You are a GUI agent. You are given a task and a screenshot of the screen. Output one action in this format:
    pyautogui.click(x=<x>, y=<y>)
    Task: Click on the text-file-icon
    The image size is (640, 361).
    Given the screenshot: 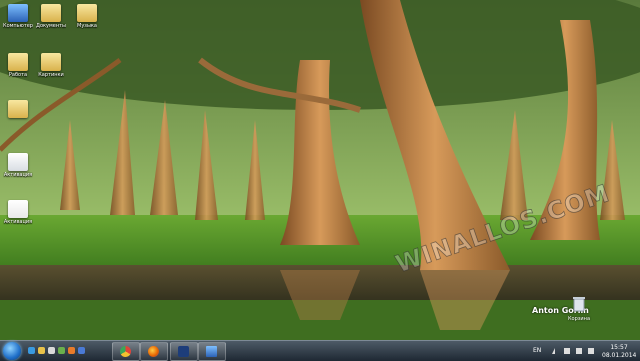 What is the action you would take?
    pyautogui.click(x=18, y=209)
    